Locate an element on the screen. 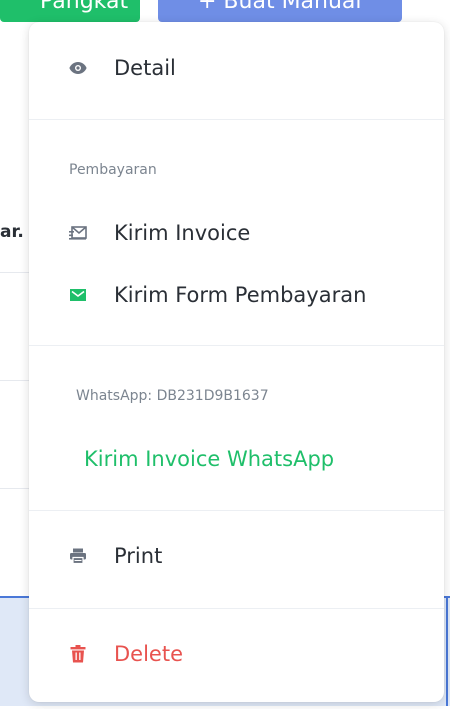  detail-menu-item-label: Detail is located at coordinates (145, 68).